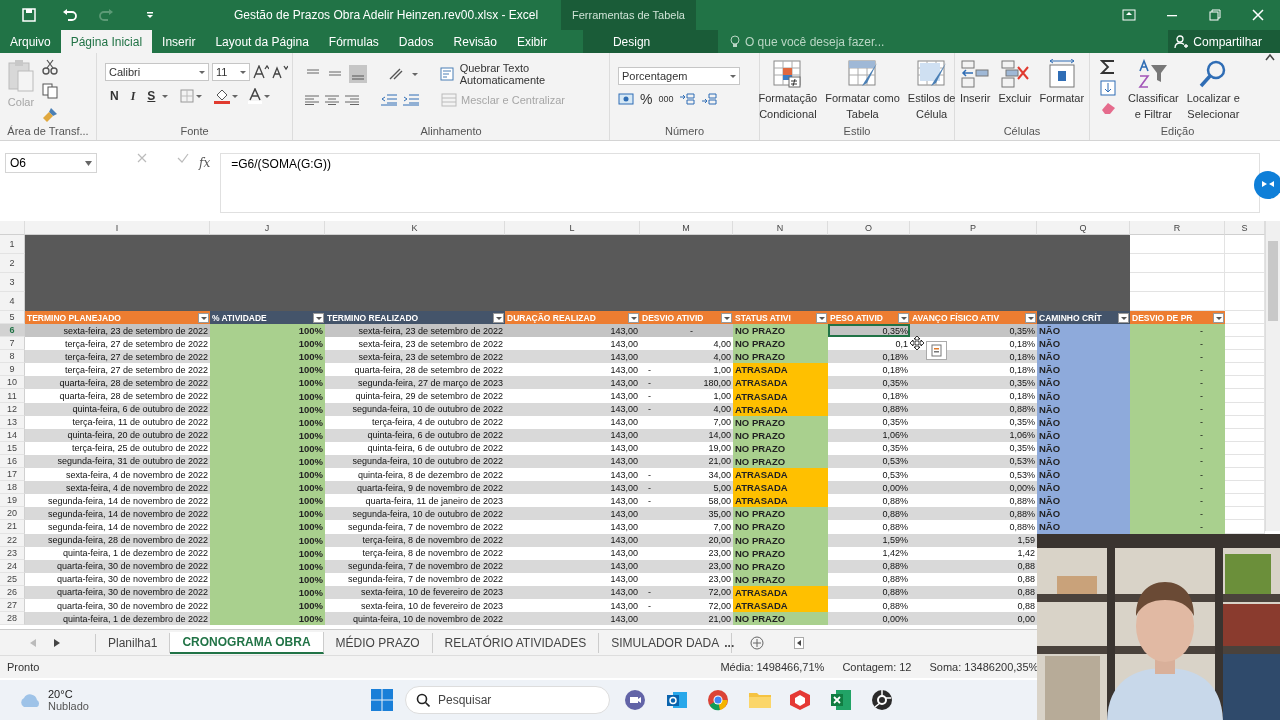 Image resolution: width=1280 pixels, height=720 pixels. Describe the element at coordinates (522, 74) in the screenshot. I see `wrap-text-button: Quebrar Texto Automaticamente` at that location.